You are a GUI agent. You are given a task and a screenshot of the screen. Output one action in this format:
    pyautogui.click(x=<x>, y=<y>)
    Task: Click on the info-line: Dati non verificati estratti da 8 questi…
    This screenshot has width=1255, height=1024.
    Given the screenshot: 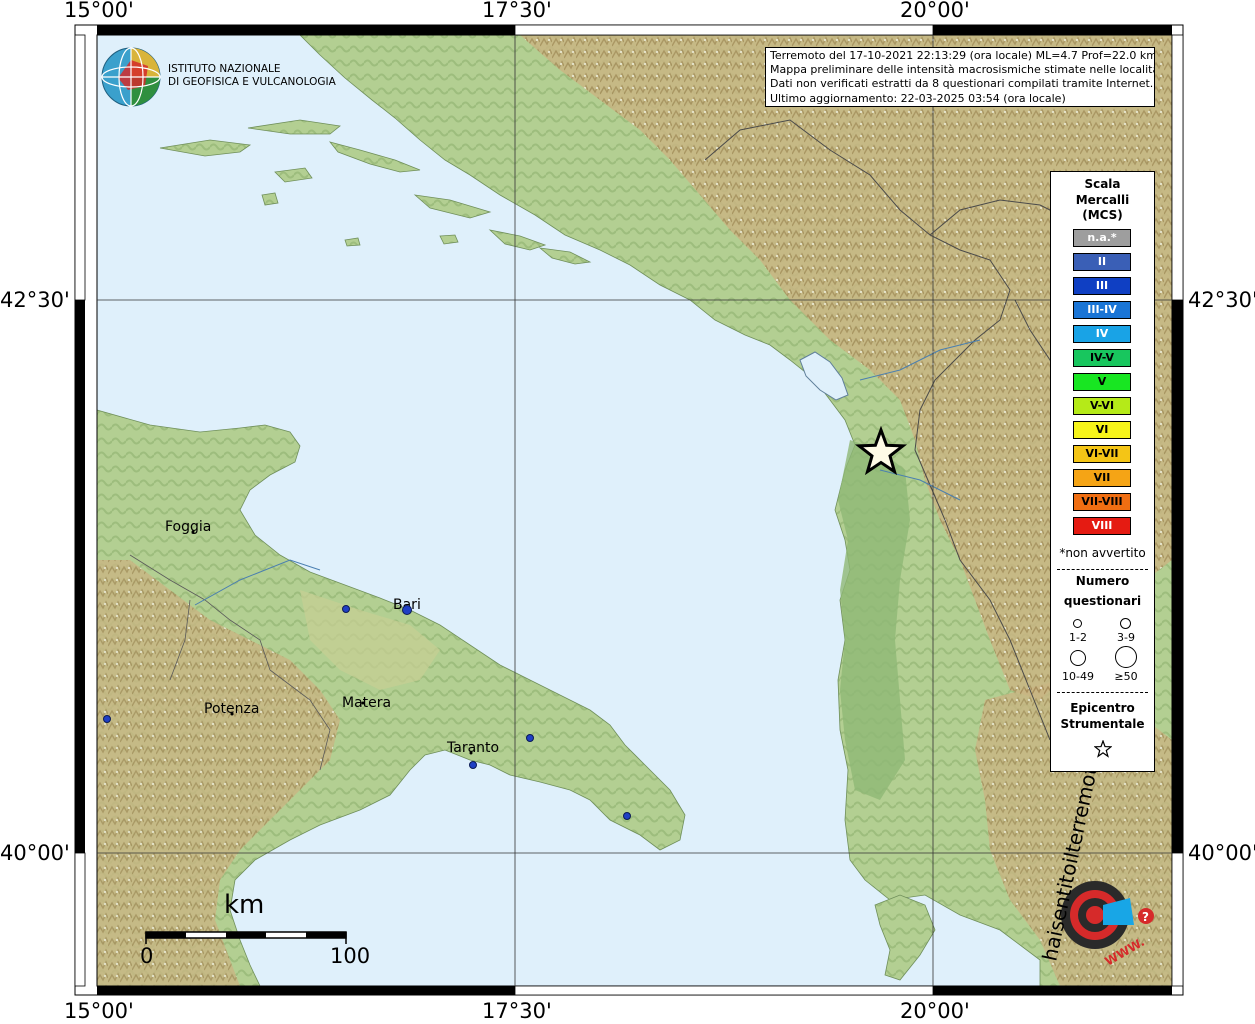 What is the action you would take?
    pyautogui.click(x=962, y=84)
    